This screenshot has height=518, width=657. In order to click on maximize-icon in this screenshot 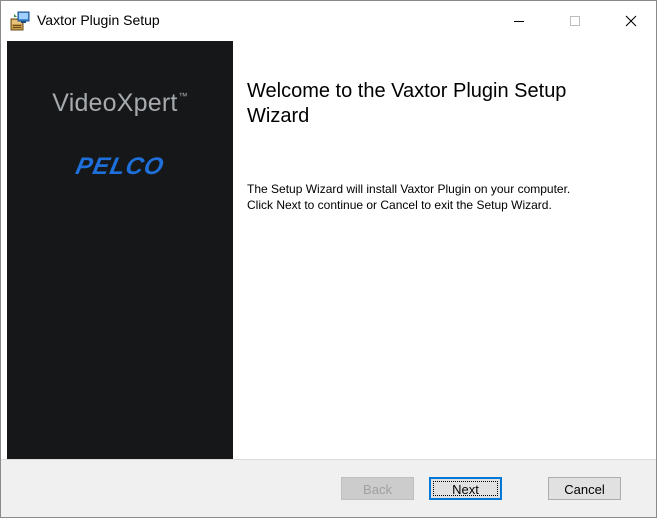, I will do `click(575, 21)`.